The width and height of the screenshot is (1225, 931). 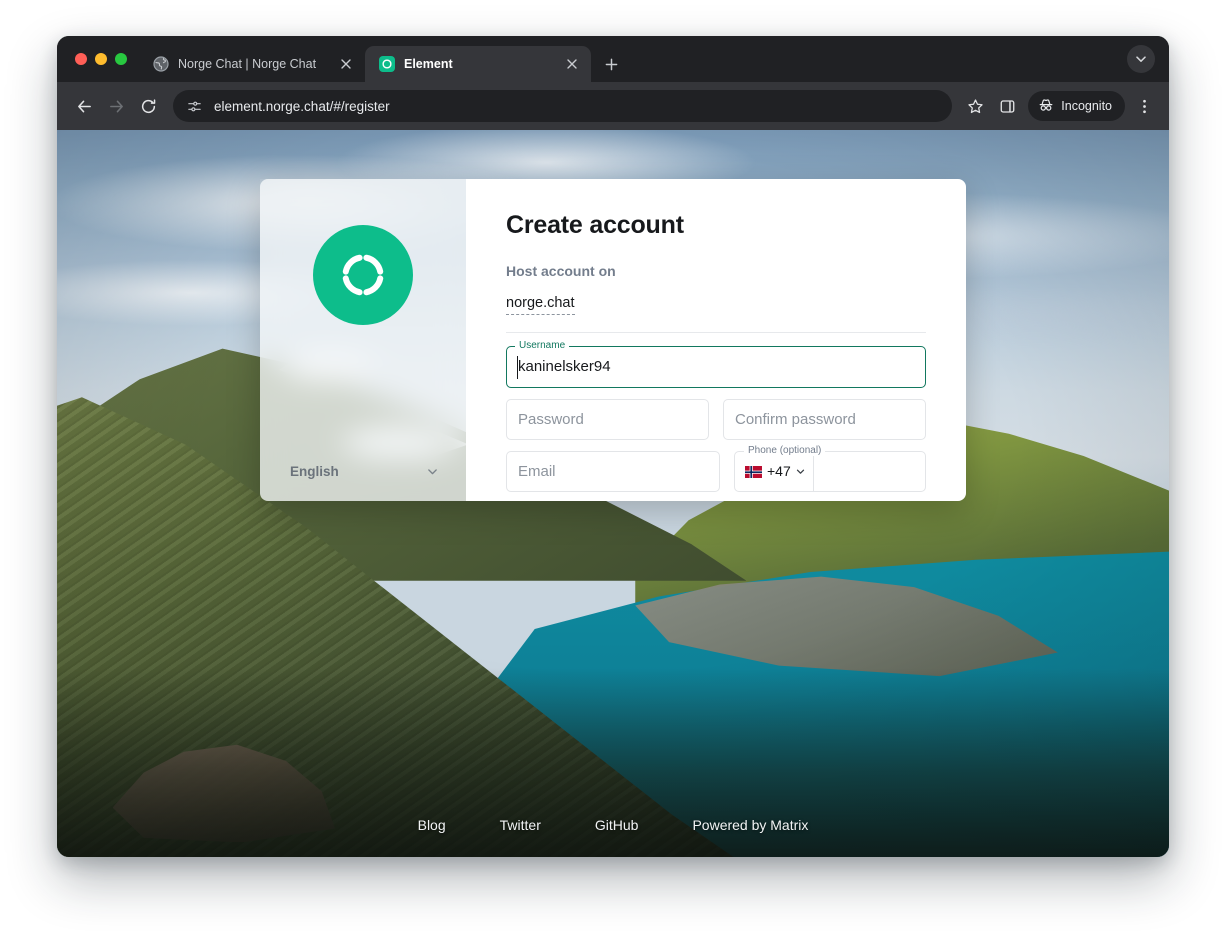 What do you see at coordinates (364, 471) in the screenshot?
I see `language-selector: English` at bounding box center [364, 471].